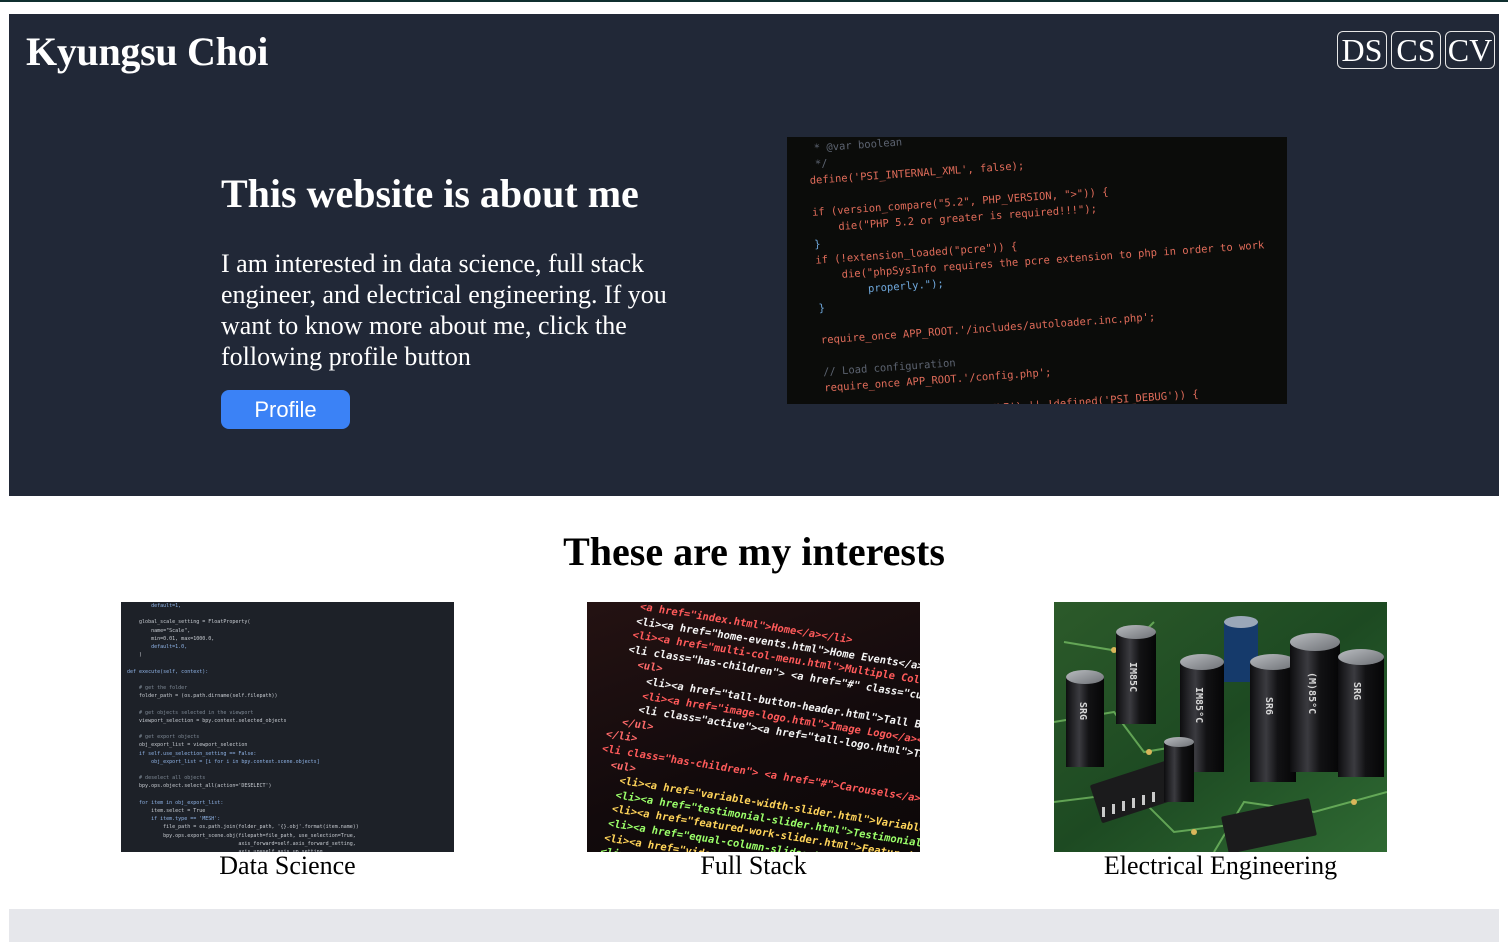  I want to click on hero-title: This website is about me, so click(430, 193).